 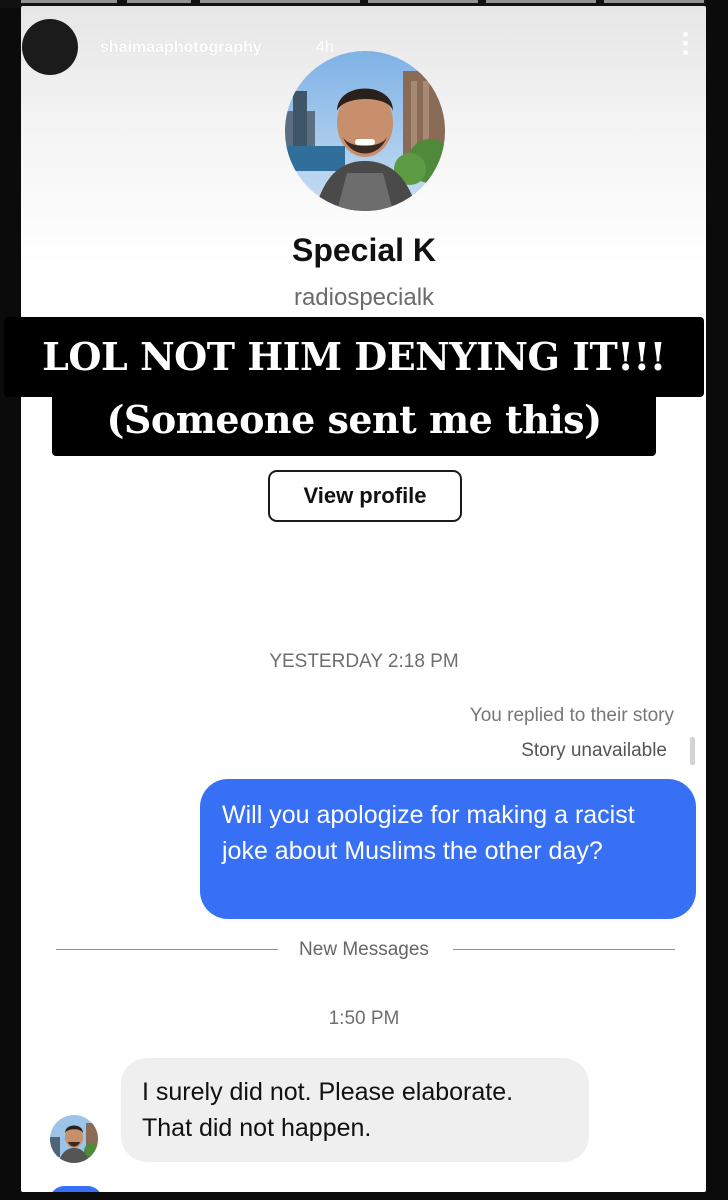 I want to click on sender-avatar, so click(x=74, y=1139).